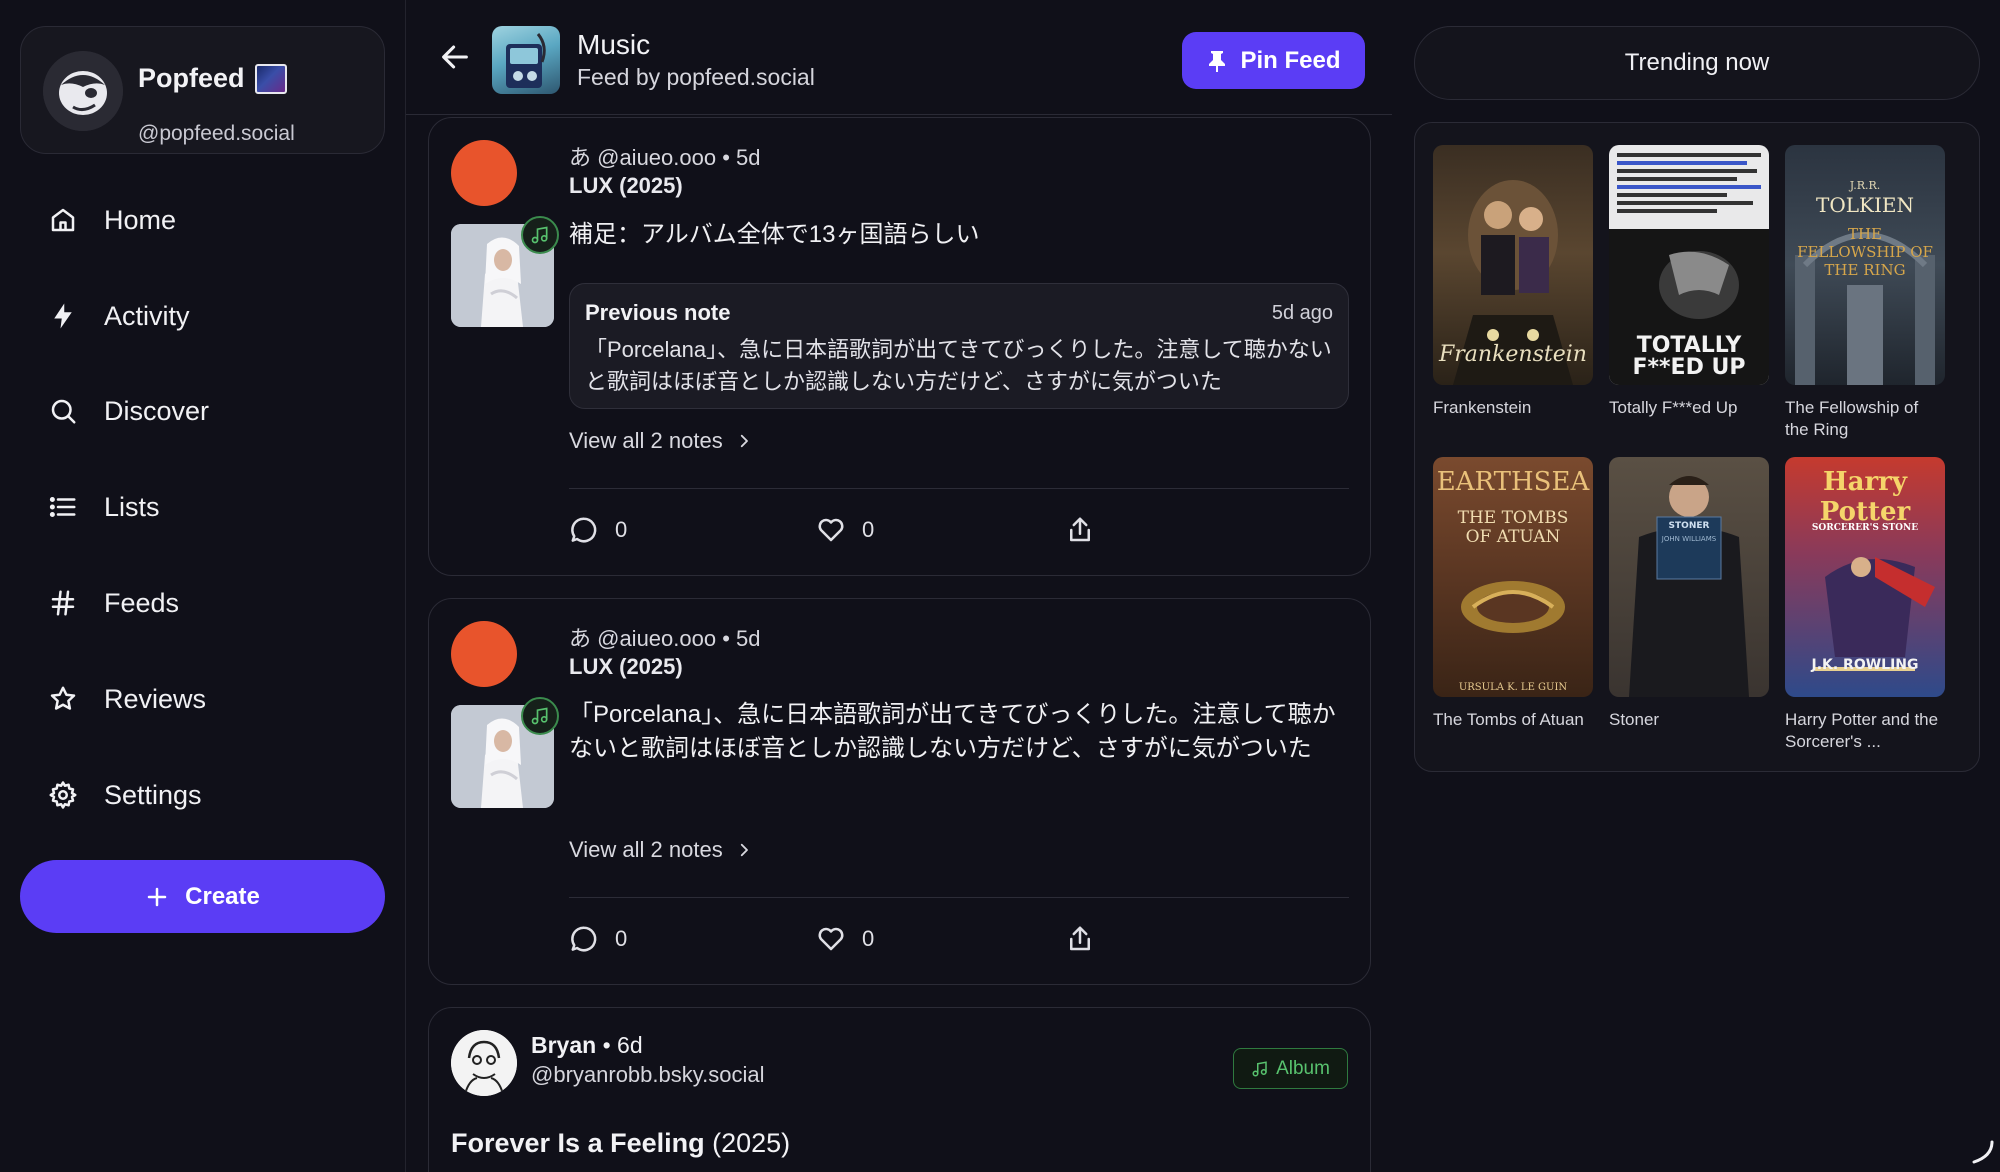 This screenshot has width=2000, height=1172. What do you see at coordinates (153, 794) in the screenshot?
I see `nav-label-settings: Settings` at bounding box center [153, 794].